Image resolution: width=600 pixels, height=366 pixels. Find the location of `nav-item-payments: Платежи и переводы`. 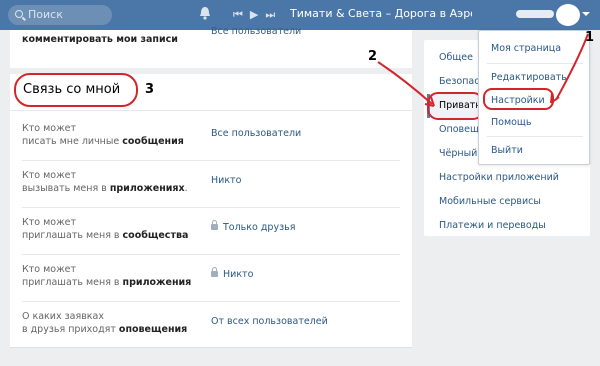

nav-item-payments: Платежи и переводы is located at coordinates (492, 225).